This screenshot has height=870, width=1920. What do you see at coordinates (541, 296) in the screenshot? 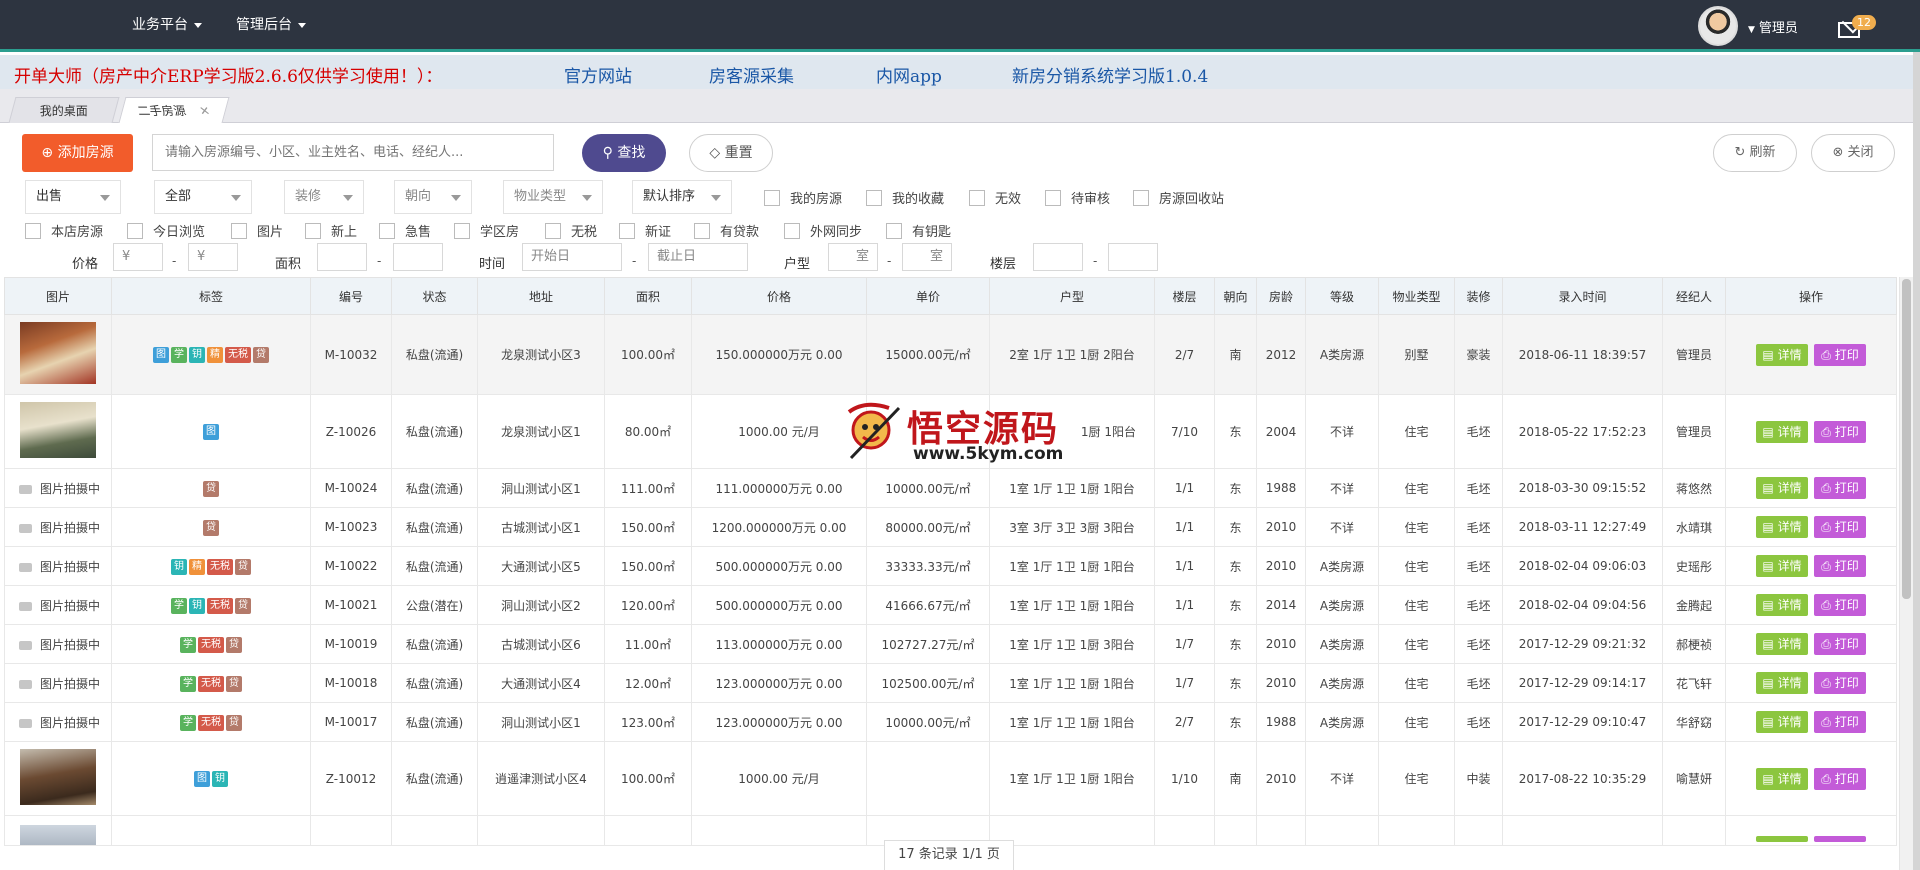
I see `header-address: 地址` at bounding box center [541, 296].